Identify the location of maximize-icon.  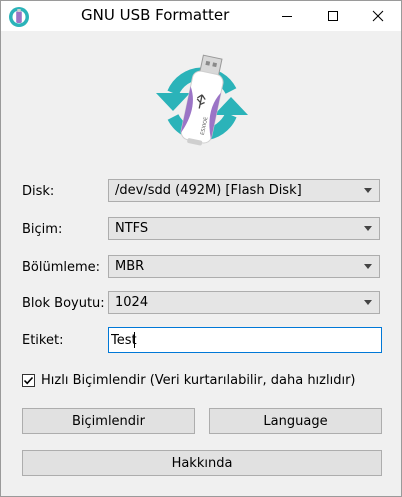
(333, 16).